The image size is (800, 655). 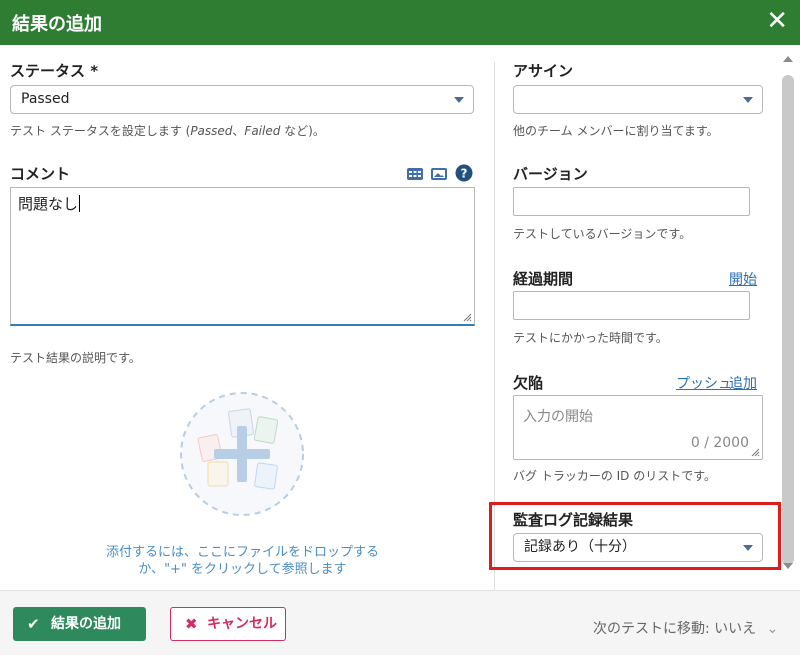 What do you see at coordinates (54, 71) in the screenshot?
I see `status-label: ステータス *` at bounding box center [54, 71].